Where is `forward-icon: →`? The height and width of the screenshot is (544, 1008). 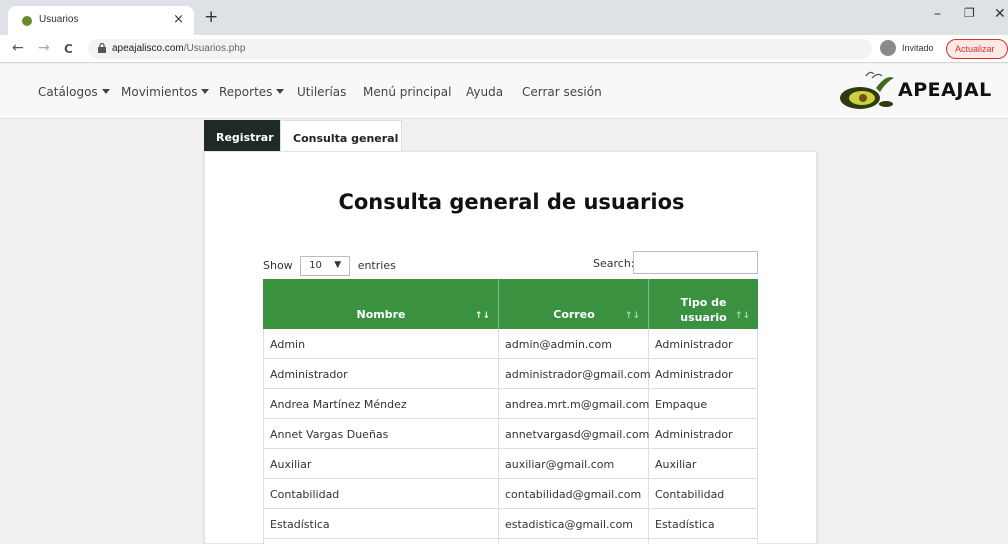 forward-icon: → is located at coordinates (44, 48).